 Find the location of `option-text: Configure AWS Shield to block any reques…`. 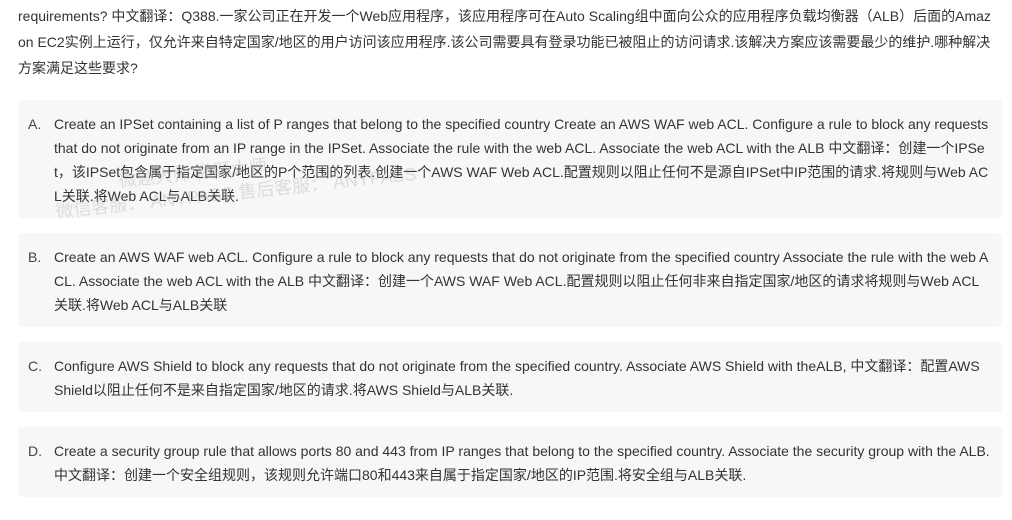

option-text: Configure AWS Shield to block any reques… is located at coordinates (517, 378).